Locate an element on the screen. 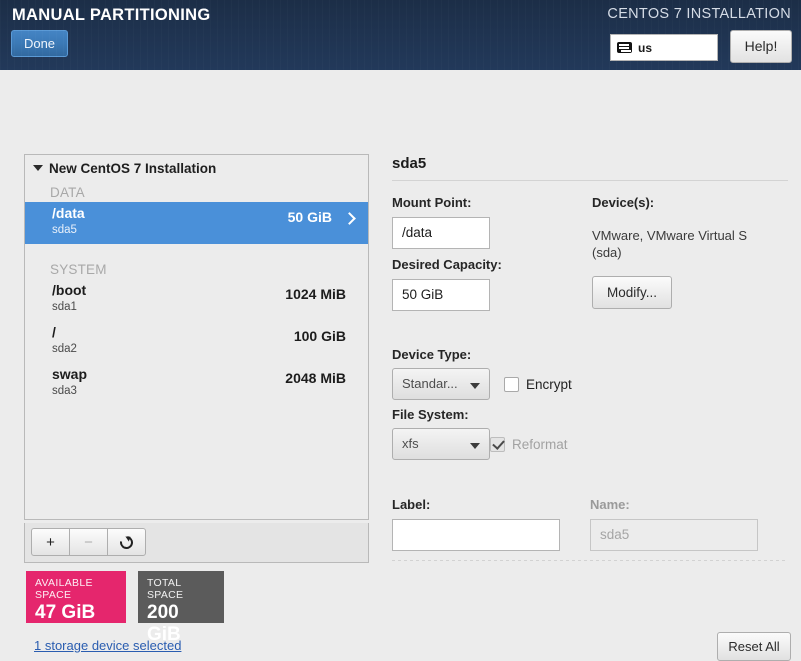 Image resolution: width=801 pixels, height=661 pixels. installation-group-header: New CentOS 7 Installation is located at coordinates (196, 168).